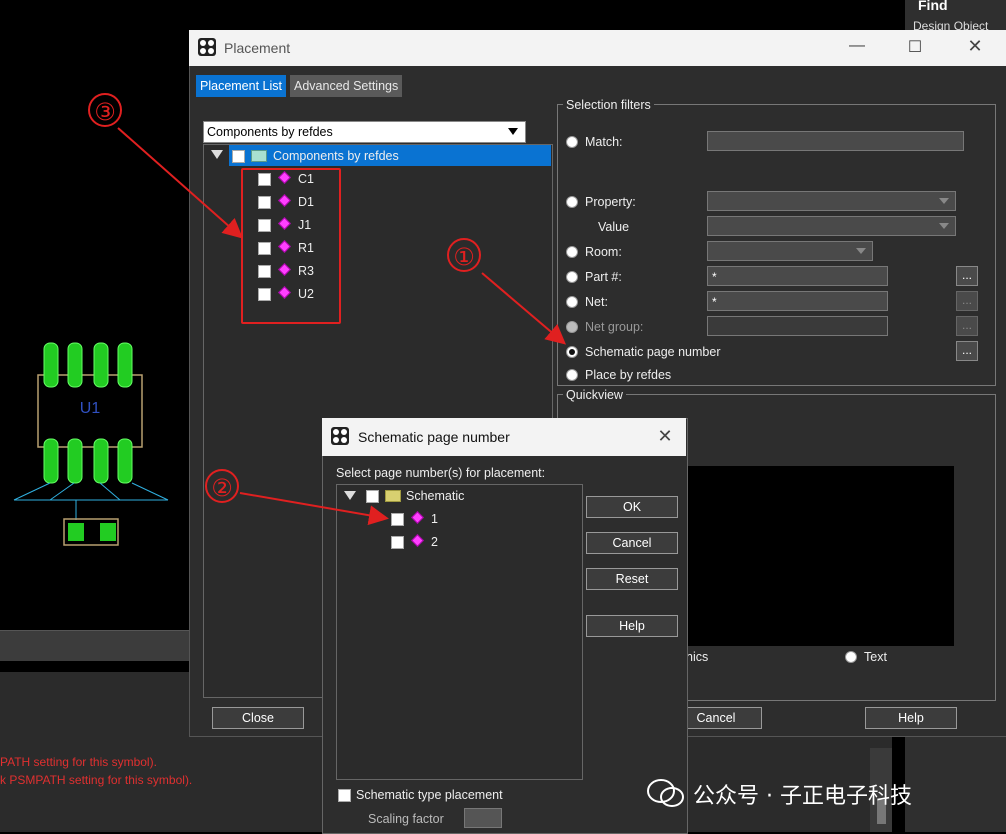  What do you see at coordinates (915, 47) in the screenshot?
I see `maximize-icon: ☐` at bounding box center [915, 47].